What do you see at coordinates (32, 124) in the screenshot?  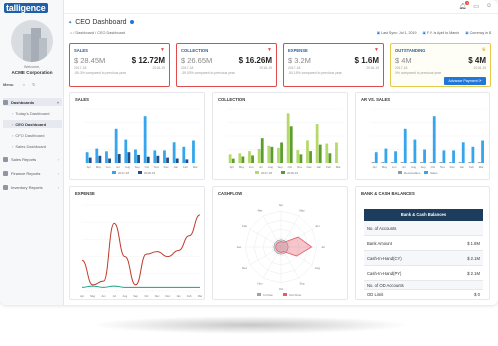 I see `sidebar-item-ceo-dashboard: CEO Dashboard` at bounding box center [32, 124].